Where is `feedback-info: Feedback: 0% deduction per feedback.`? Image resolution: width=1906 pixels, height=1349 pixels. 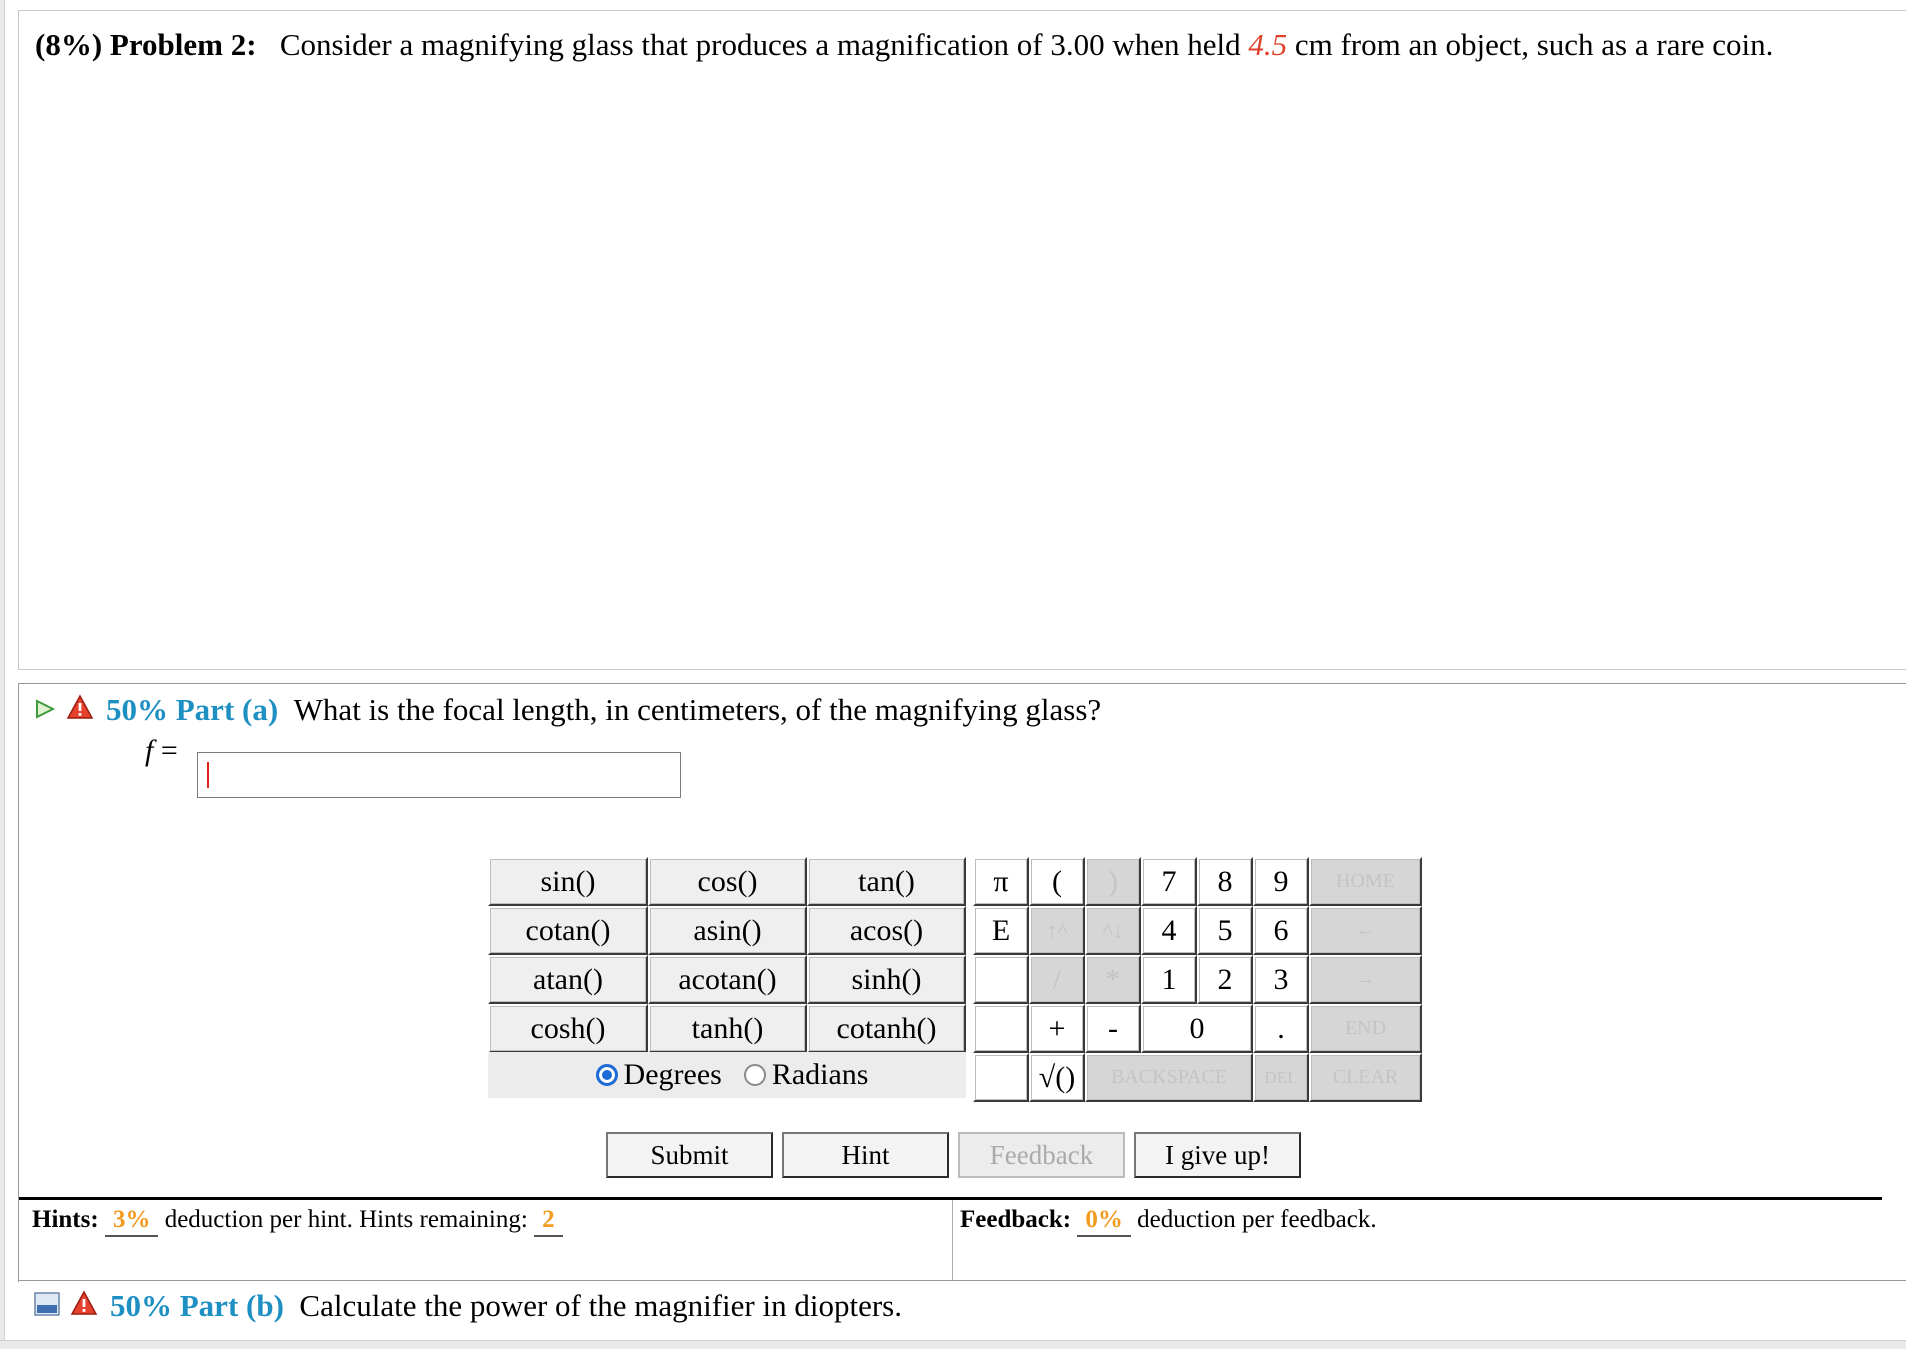 feedback-info: Feedback: 0% deduction per feedback. is located at coordinates (1168, 1221).